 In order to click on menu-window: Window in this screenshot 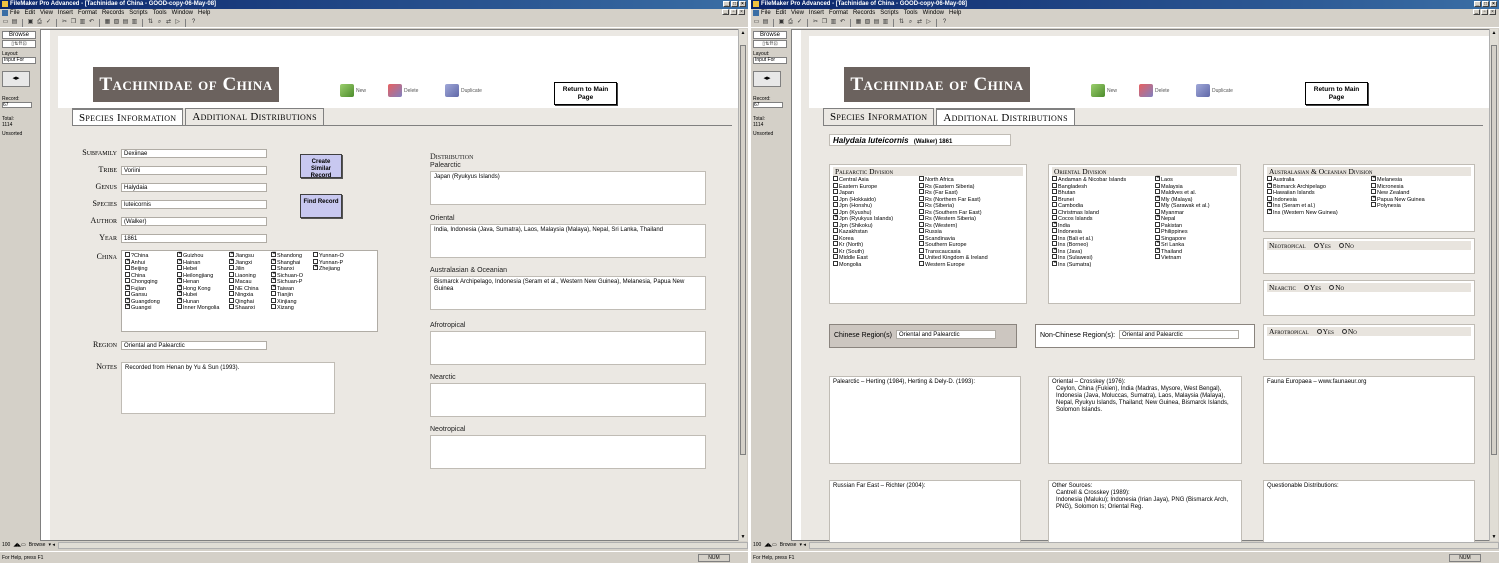, I will do `click(182, 13)`.